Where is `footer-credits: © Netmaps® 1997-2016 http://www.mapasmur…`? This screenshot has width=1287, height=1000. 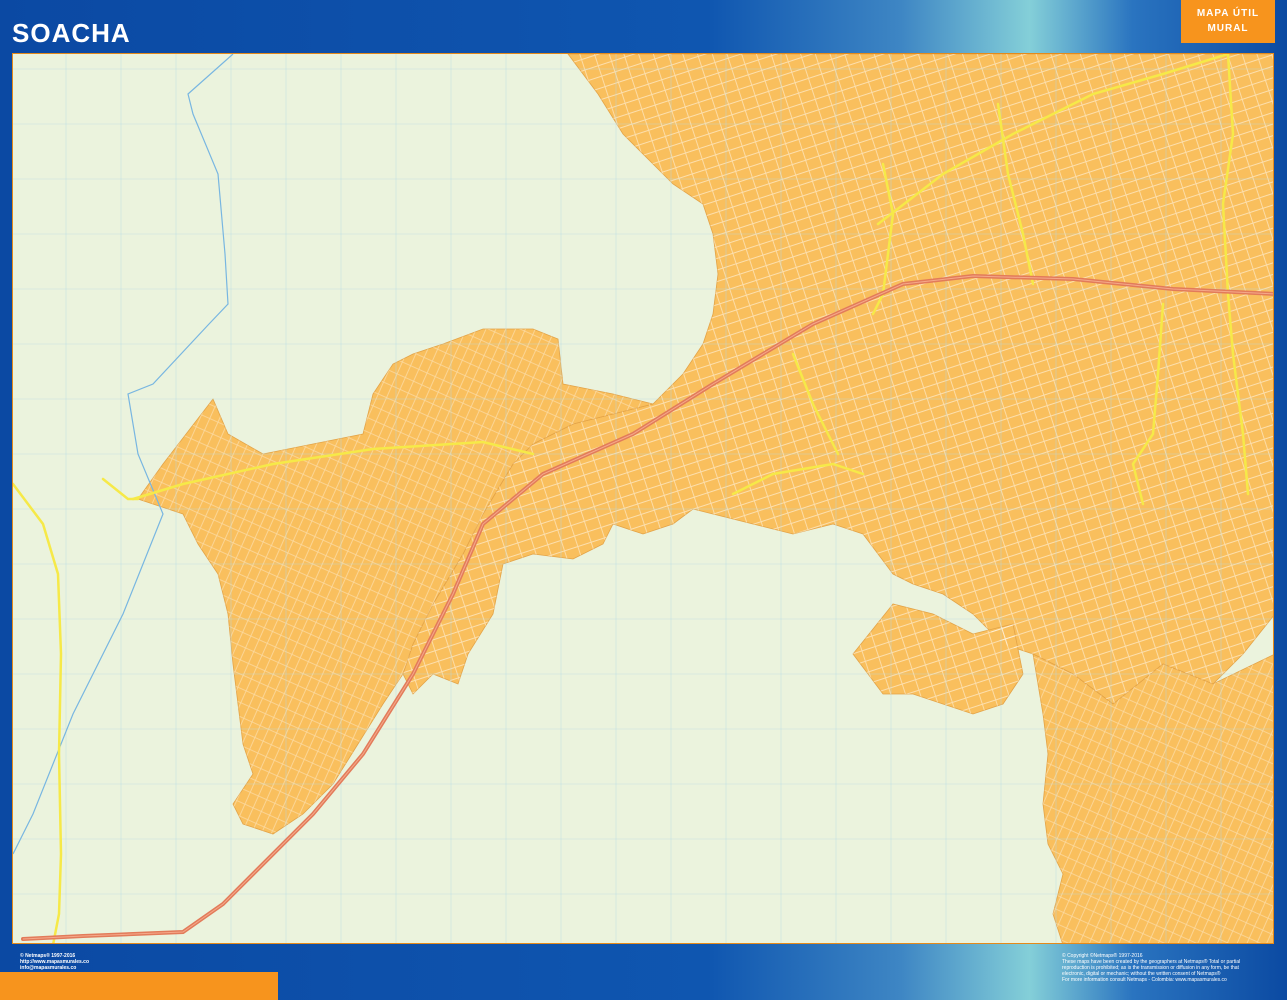 footer-credits: © Netmaps® 1997-2016 http://www.mapasmur… is located at coordinates (54, 962).